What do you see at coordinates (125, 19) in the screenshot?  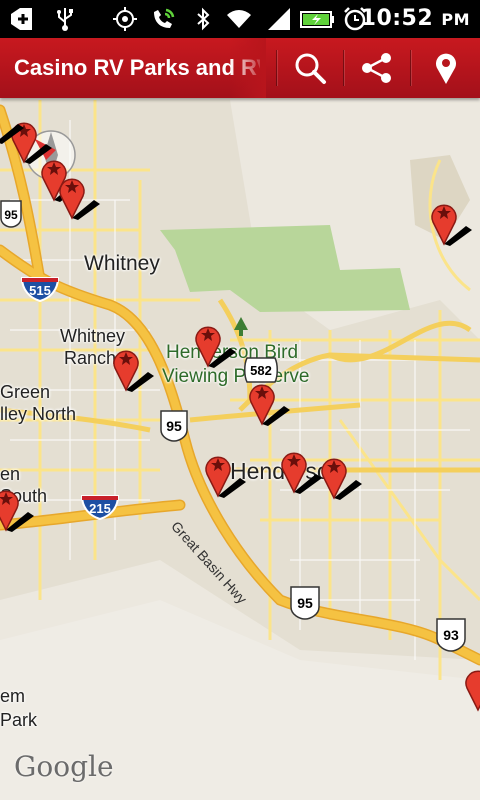 I see `gps-icon` at bounding box center [125, 19].